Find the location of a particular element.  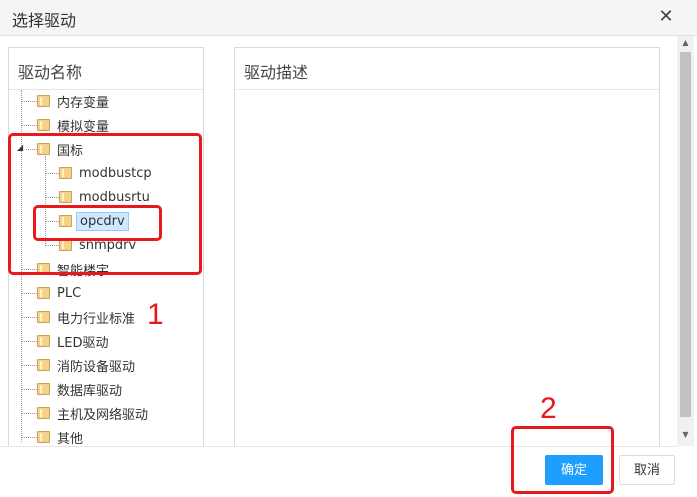

cancel-button: 取消 is located at coordinates (647, 470).